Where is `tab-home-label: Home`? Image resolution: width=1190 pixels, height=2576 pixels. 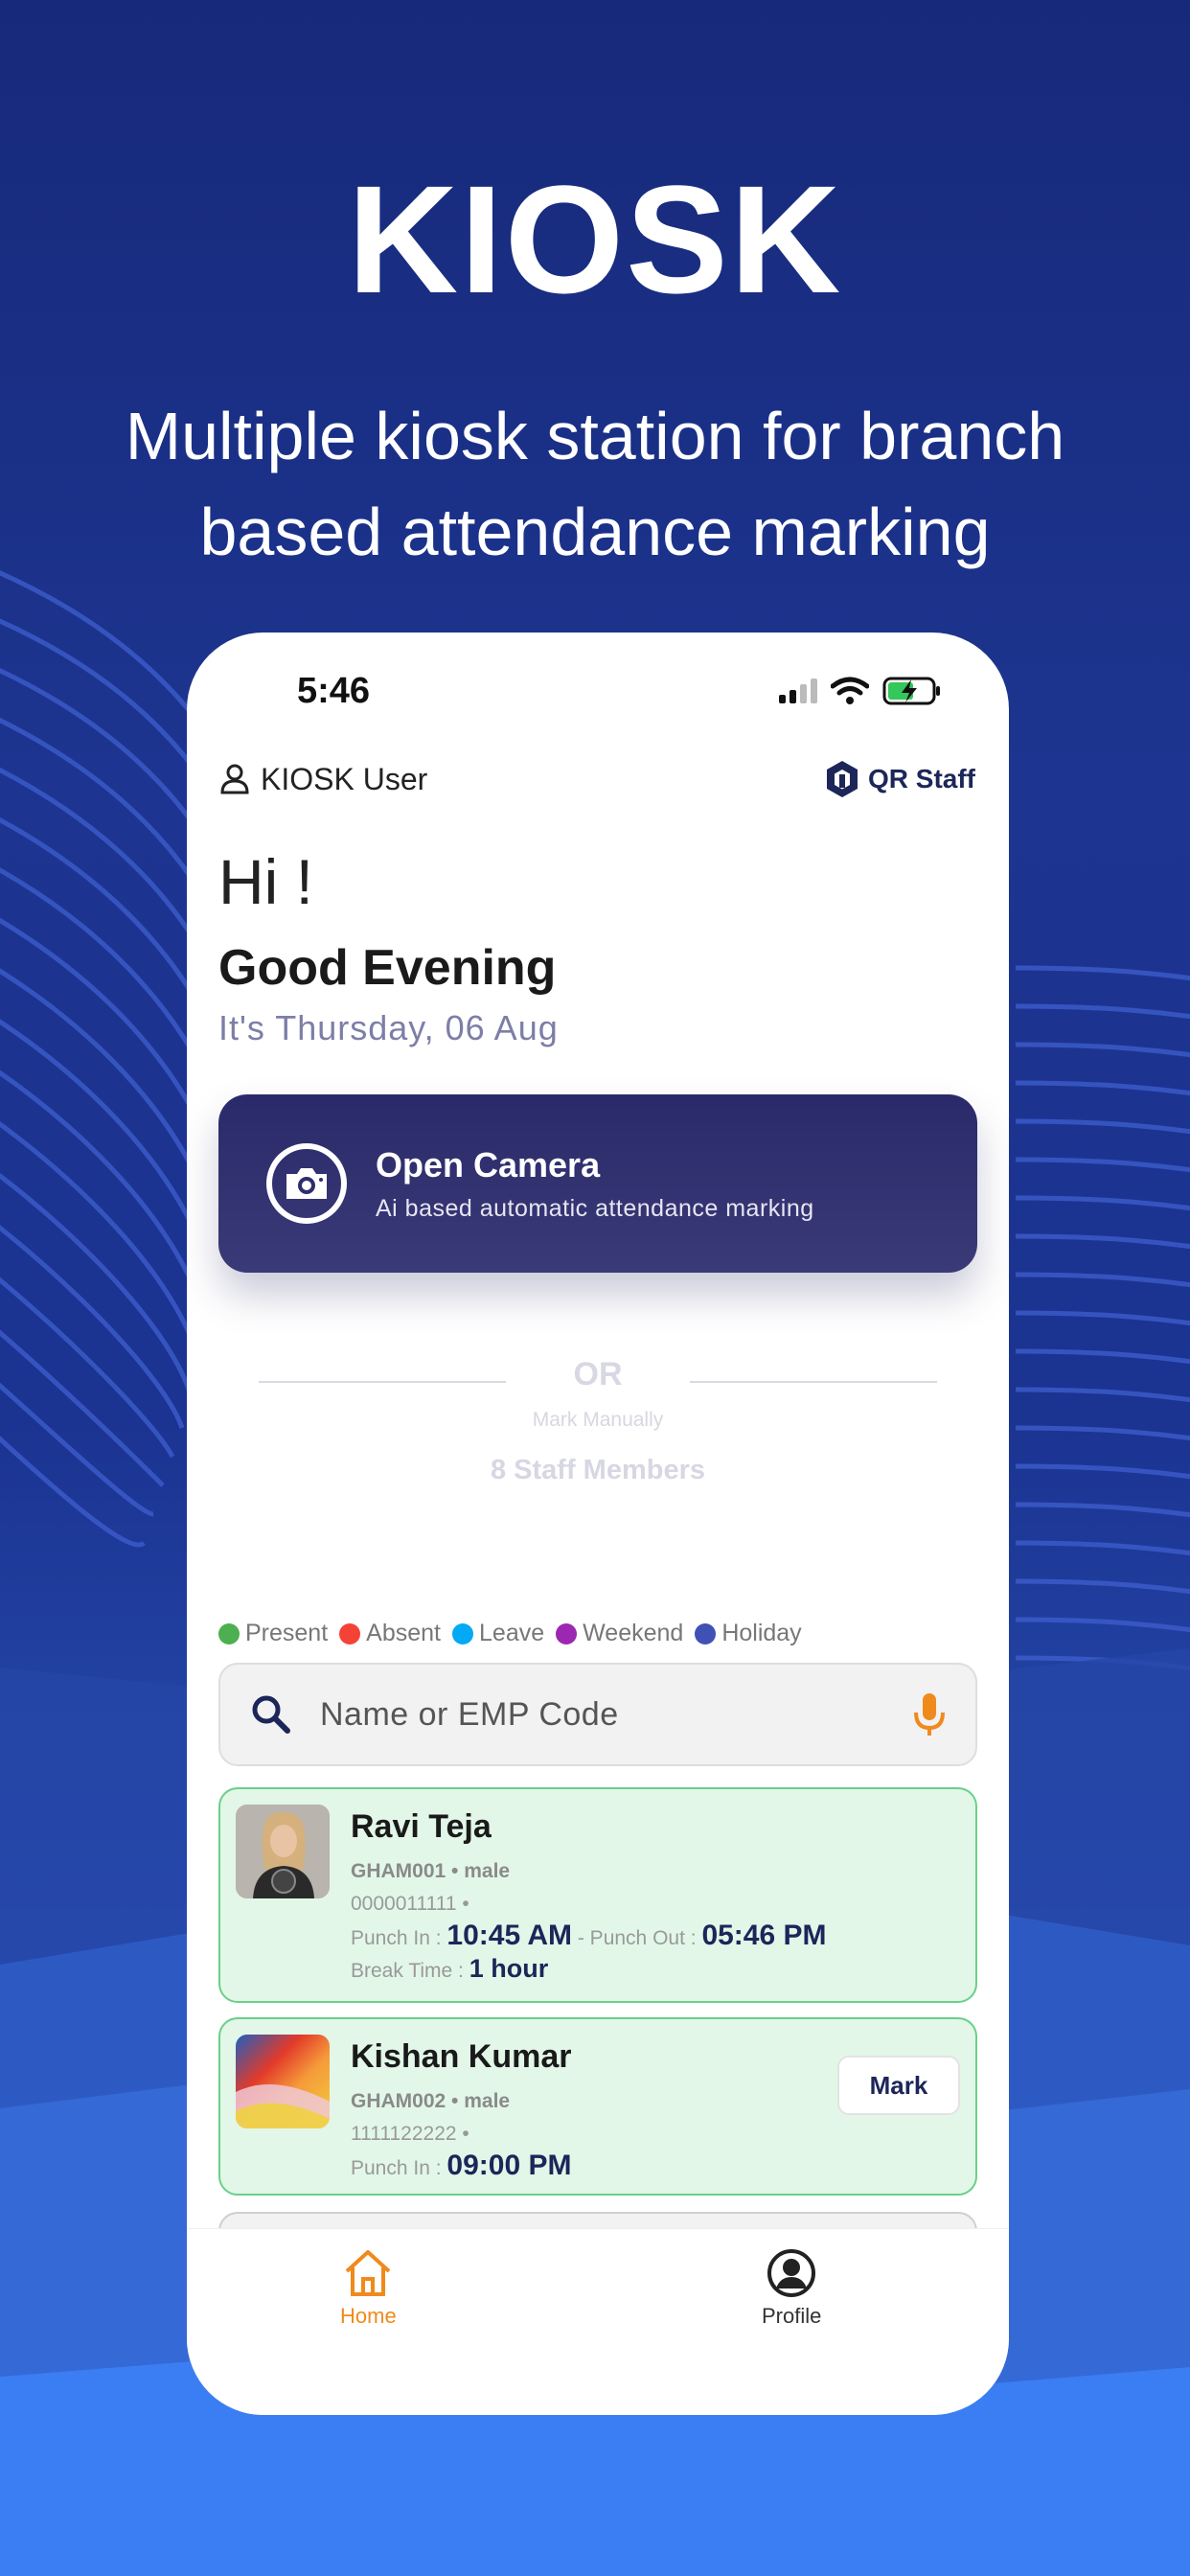 tab-home-label: Home is located at coordinates (369, 2316).